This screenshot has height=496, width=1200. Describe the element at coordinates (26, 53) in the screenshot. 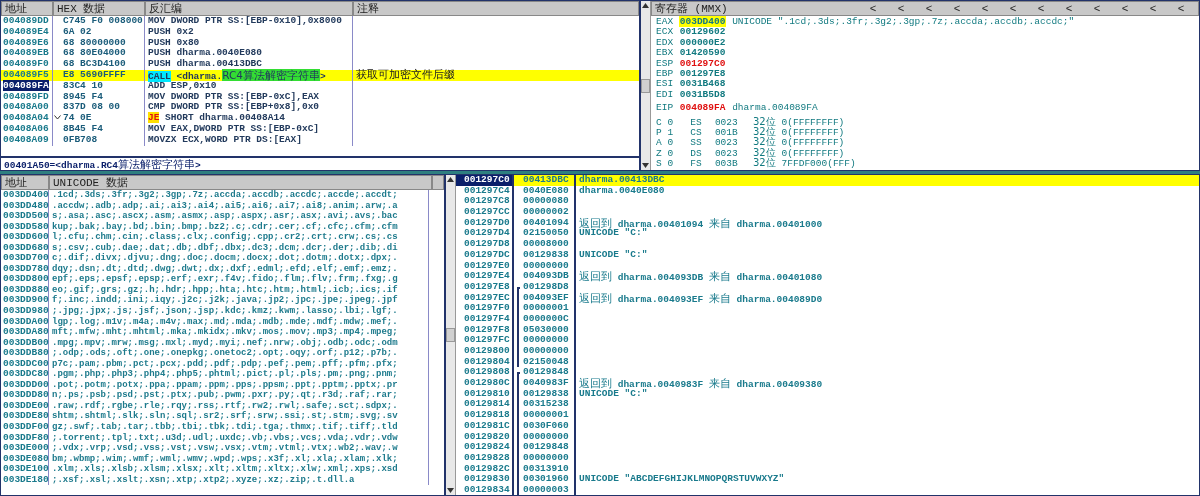

I see `address-cell: 004089EB` at that location.